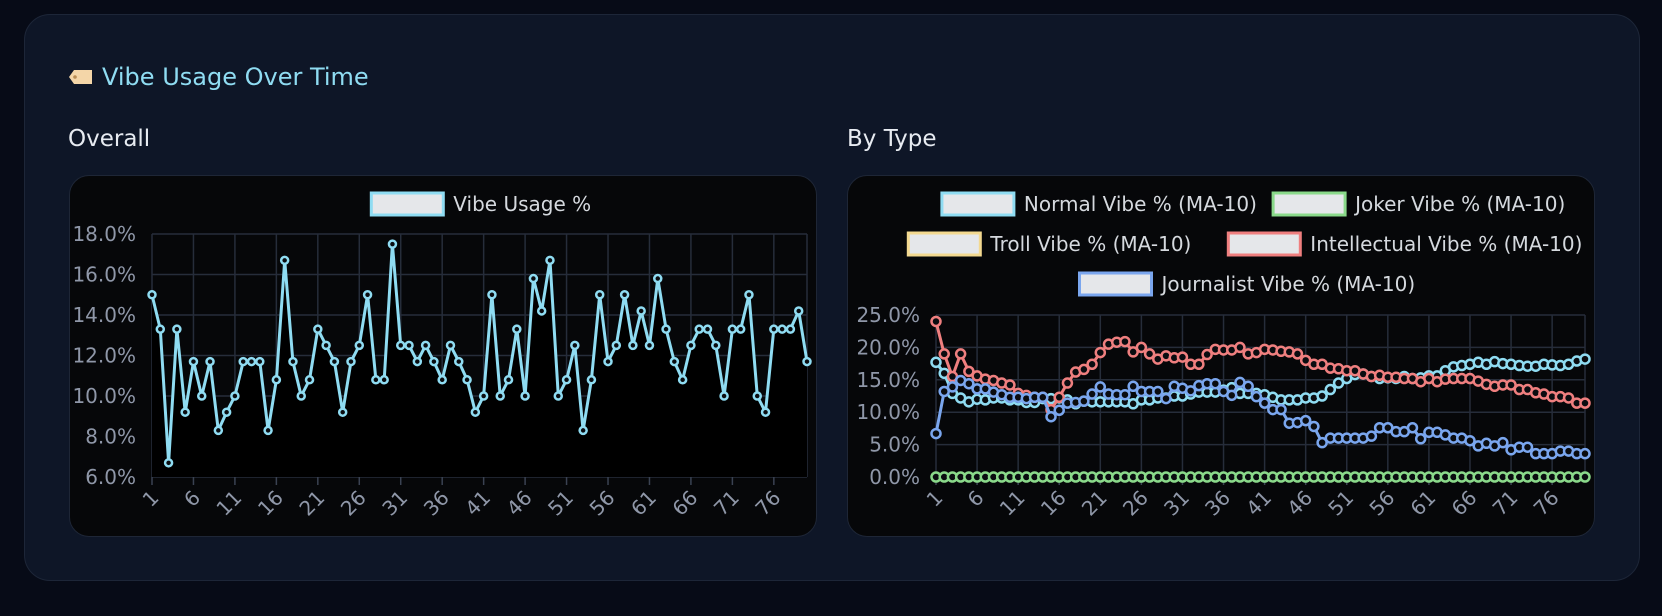 This screenshot has width=1662, height=616. What do you see at coordinates (894, 445) in the screenshot?
I see `y-tick-label: 5.0%` at bounding box center [894, 445].